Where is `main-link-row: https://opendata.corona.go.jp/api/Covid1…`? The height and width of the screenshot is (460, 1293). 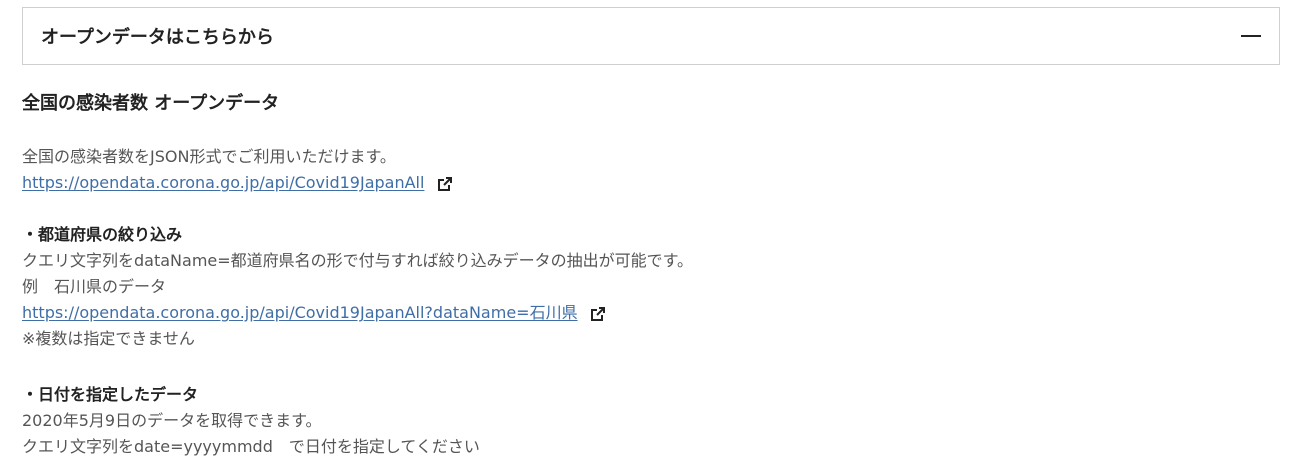
main-link-row: https://opendata.corona.go.jp/api/Covid1… is located at coordinates (647, 183).